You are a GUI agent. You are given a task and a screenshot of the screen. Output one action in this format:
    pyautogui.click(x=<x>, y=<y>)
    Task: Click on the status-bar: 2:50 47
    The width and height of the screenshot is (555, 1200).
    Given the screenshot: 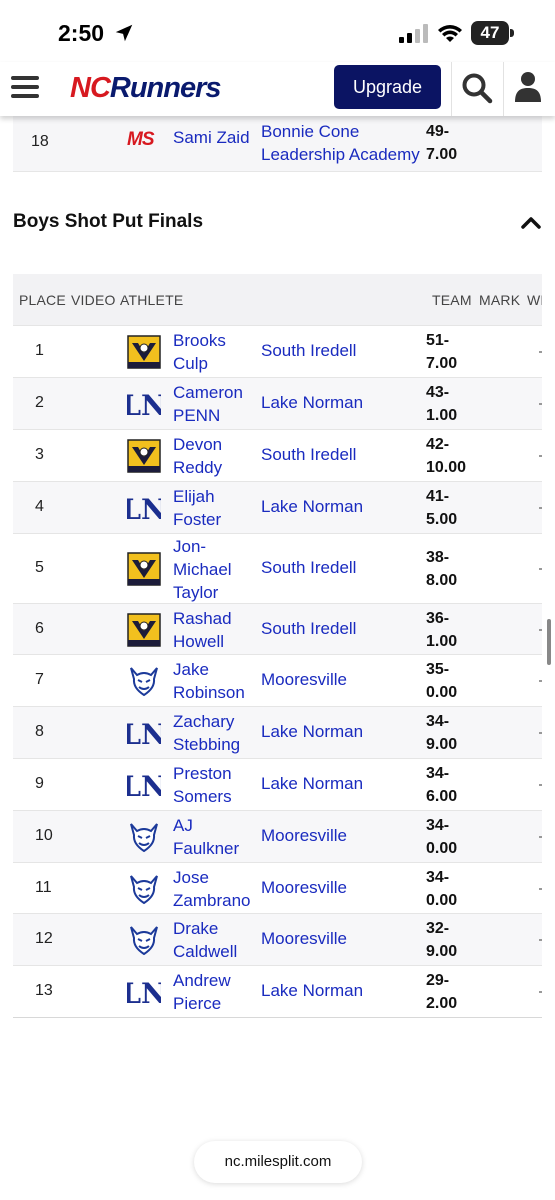 What is the action you would take?
    pyautogui.click(x=277, y=31)
    